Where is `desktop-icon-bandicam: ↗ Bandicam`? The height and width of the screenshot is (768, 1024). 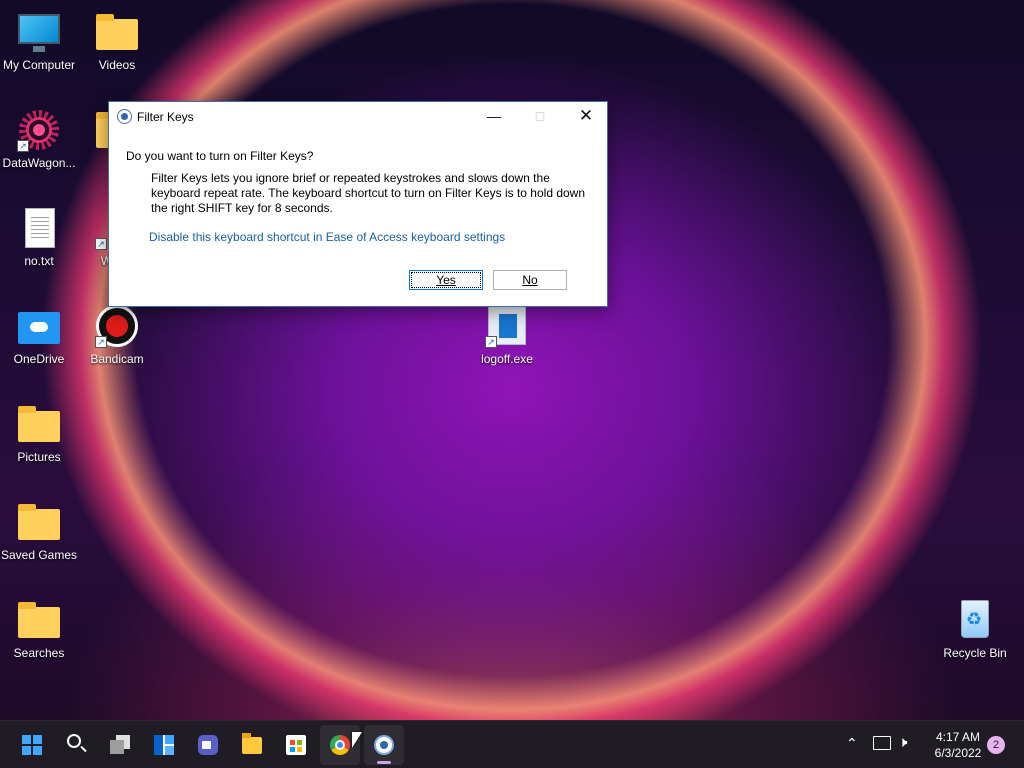
desktop-icon-bandicam: ↗ Bandicam is located at coordinates (117, 335).